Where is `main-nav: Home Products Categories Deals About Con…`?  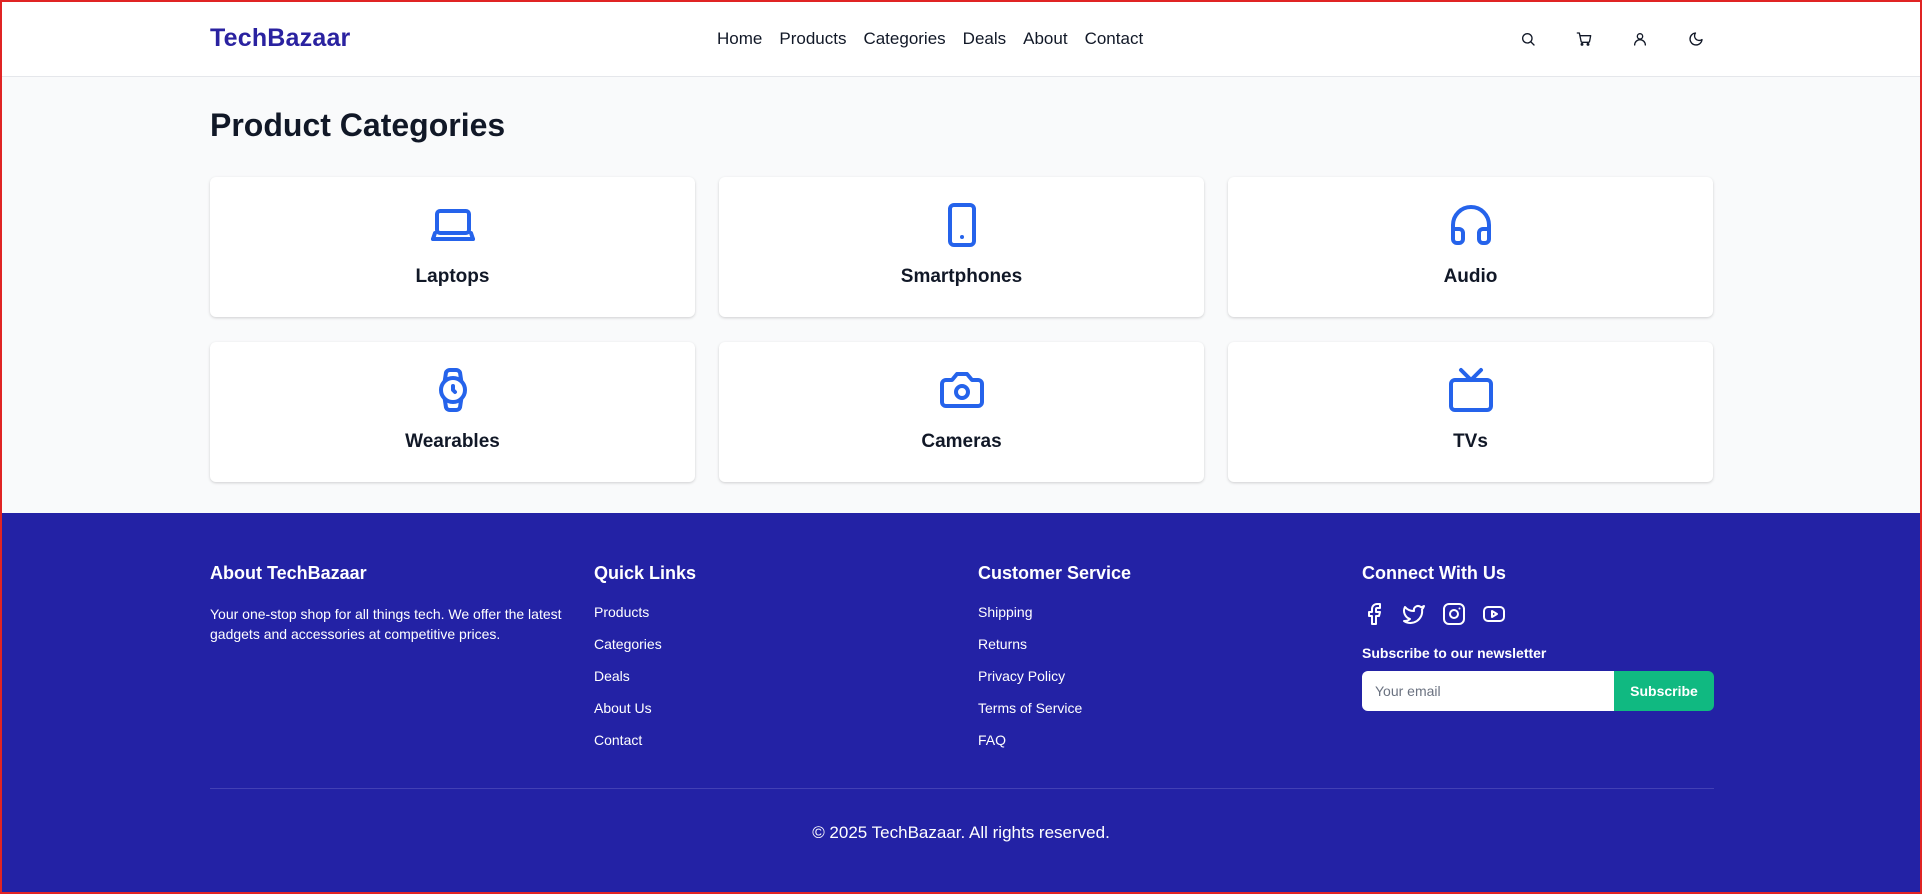 main-nav: Home Products Categories Deals About Con… is located at coordinates (930, 38).